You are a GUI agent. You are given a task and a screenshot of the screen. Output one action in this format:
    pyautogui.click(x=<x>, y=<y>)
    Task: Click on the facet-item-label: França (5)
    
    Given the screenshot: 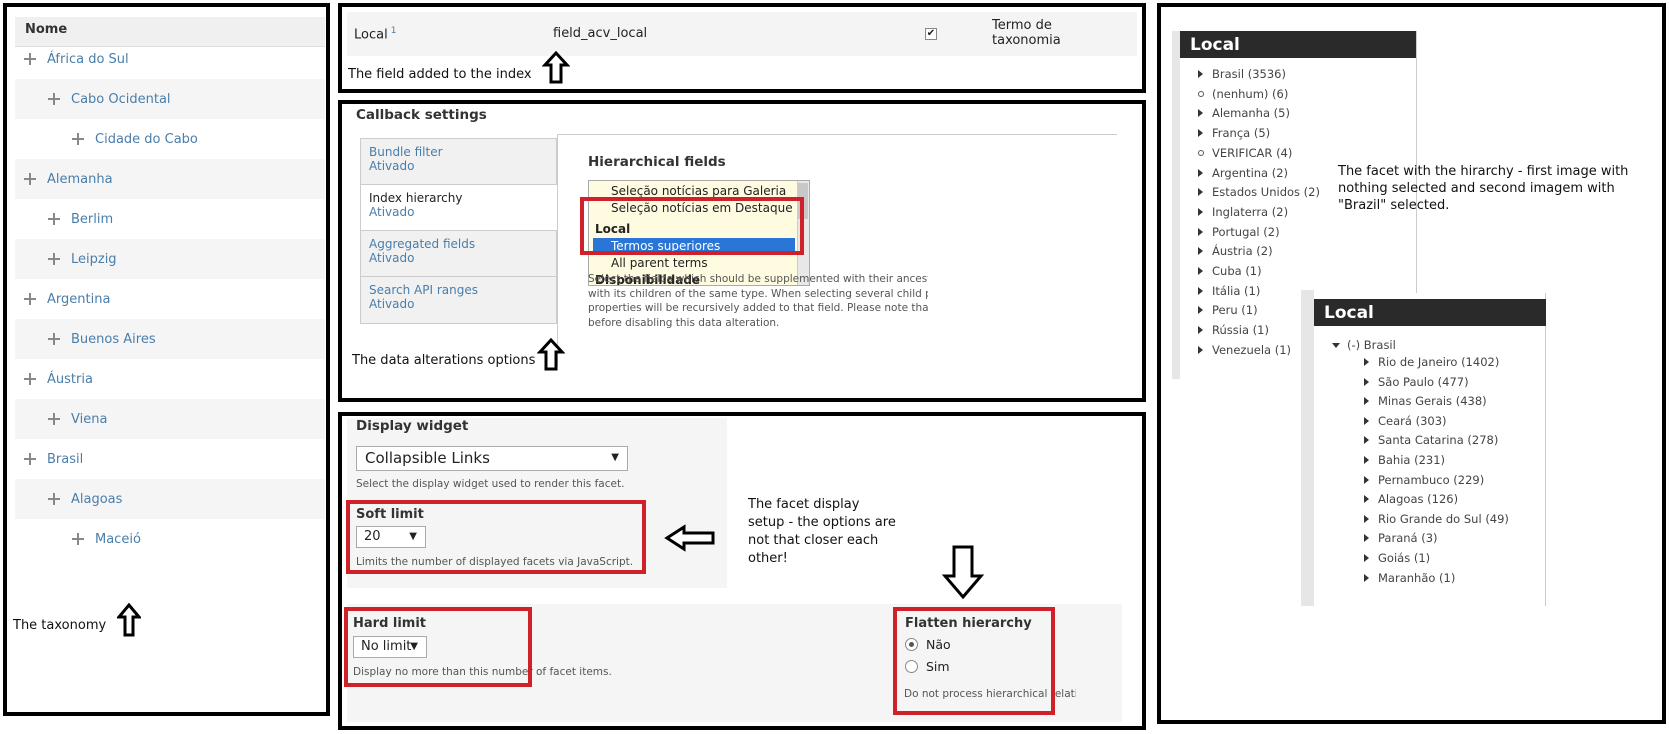 What is the action you would take?
    pyautogui.click(x=1241, y=133)
    